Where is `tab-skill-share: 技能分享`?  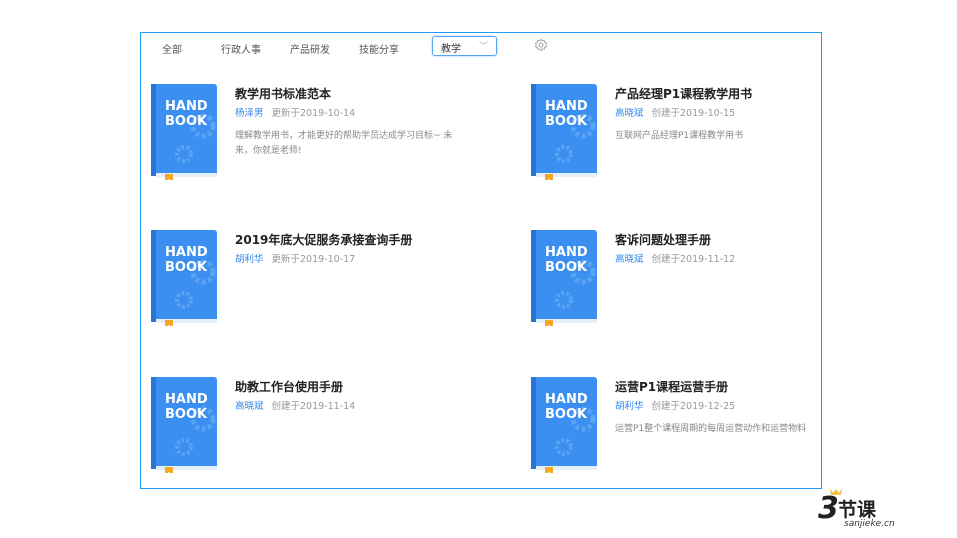
tab-skill-share: 技能分享 is located at coordinates (379, 48).